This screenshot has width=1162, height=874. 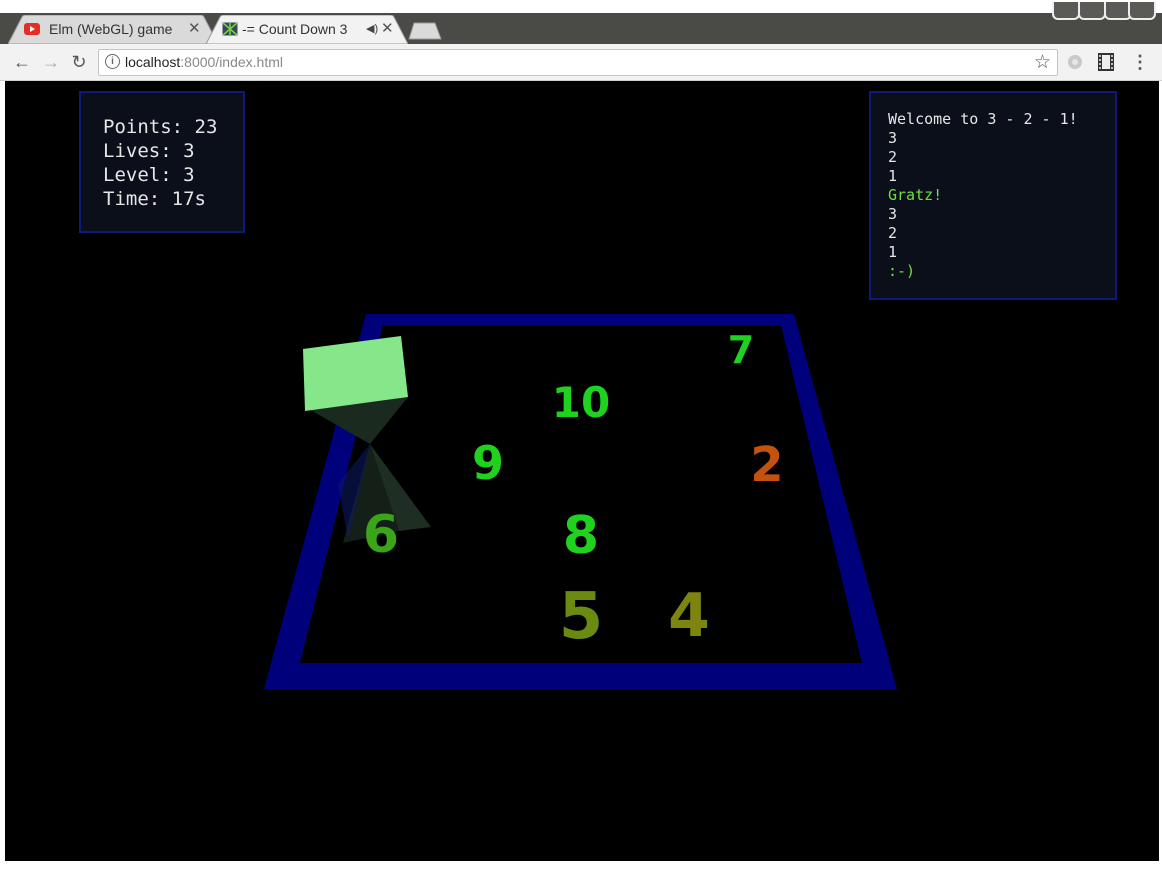 What do you see at coordinates (741, 350) in the screenshot?
I see `board-number: 7` at bounding box center [741, 350].